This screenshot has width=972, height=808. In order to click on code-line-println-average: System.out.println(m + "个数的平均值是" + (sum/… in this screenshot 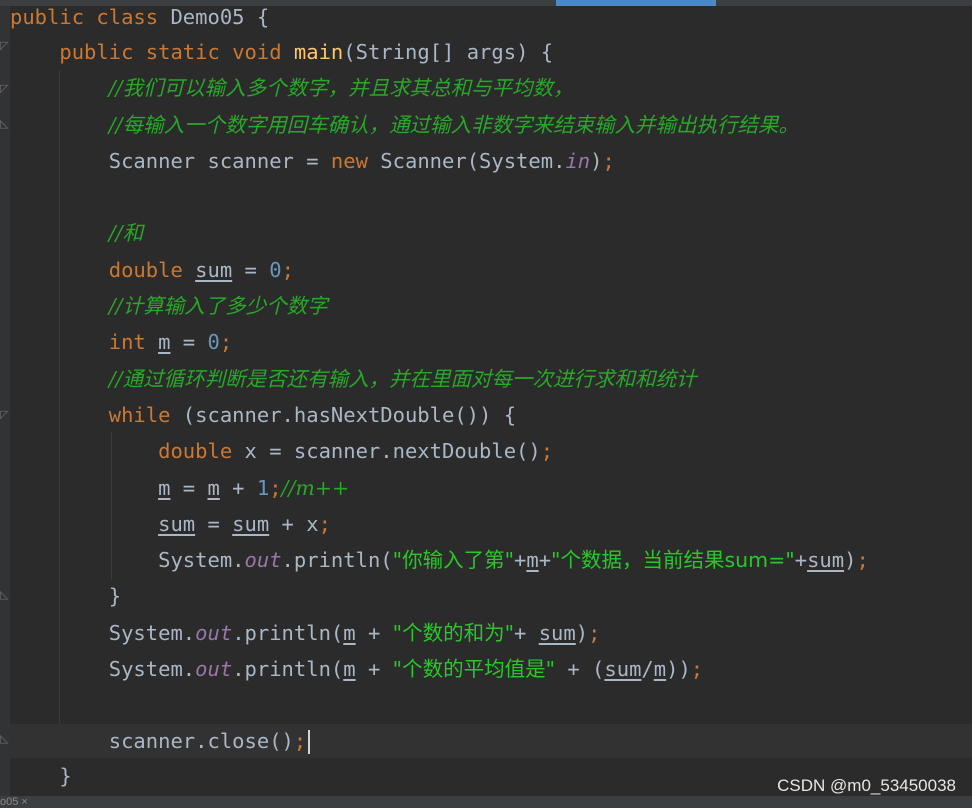, I will do `click(356, 669)`.